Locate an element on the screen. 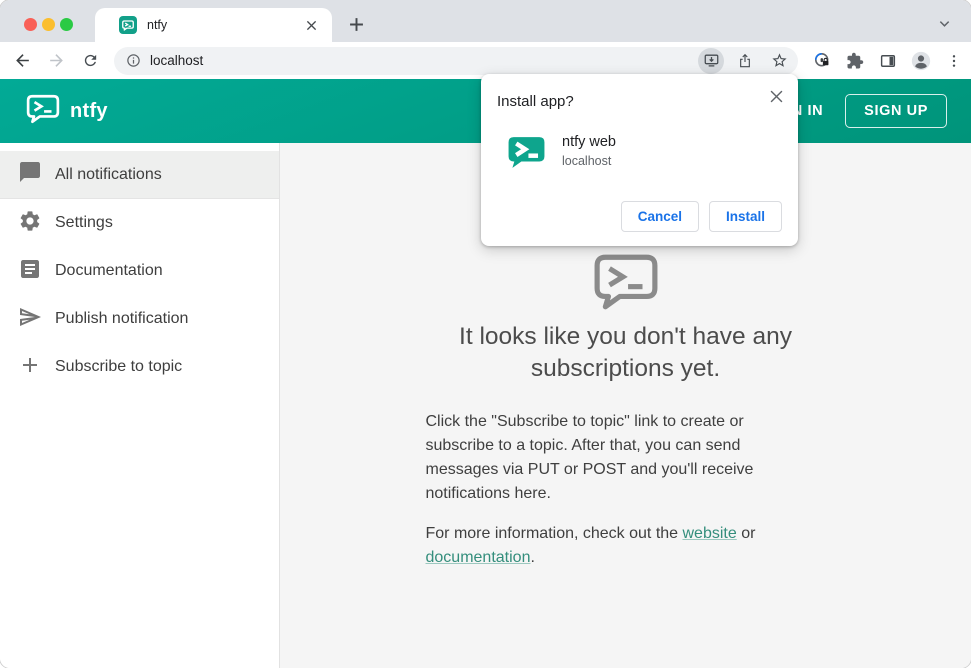  brand: ntfy is located at coordinates (67, 111).